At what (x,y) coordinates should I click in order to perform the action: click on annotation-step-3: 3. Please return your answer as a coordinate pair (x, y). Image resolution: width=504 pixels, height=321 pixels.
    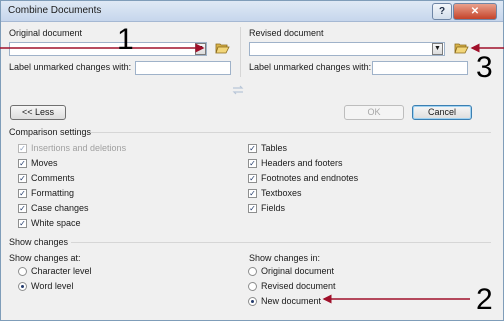
    Looking at the image, I should click on (484, 67).